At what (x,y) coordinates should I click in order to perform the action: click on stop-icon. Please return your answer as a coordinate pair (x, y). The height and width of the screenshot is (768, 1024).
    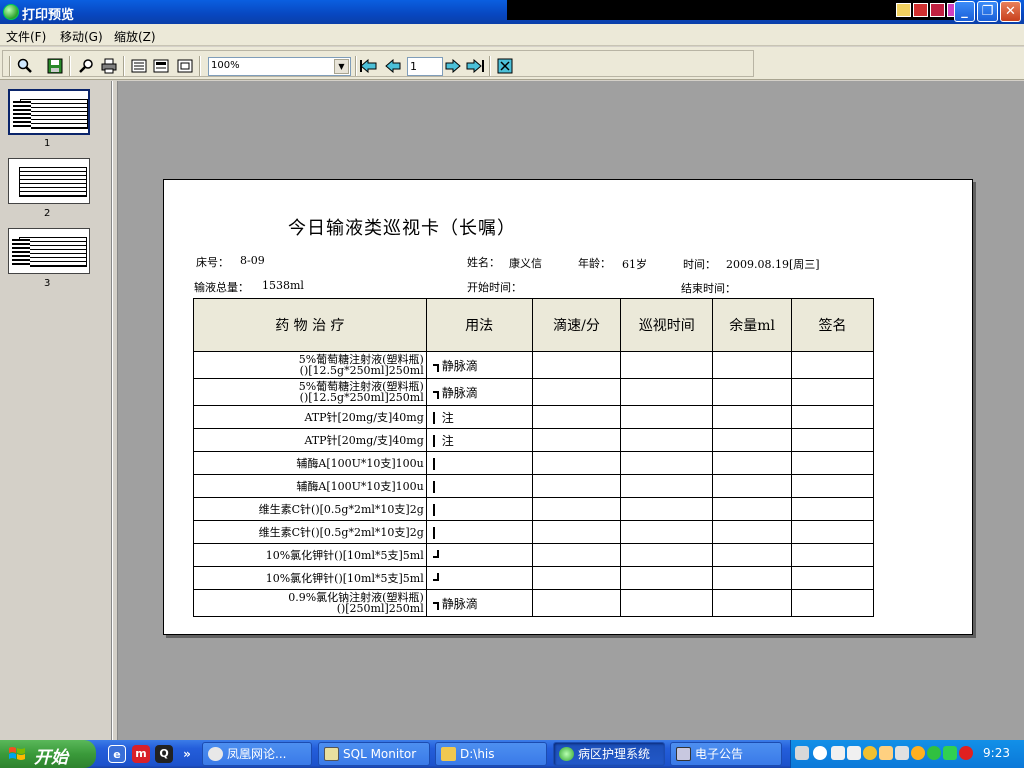
    Looking at the image, I should click on (920, 10).